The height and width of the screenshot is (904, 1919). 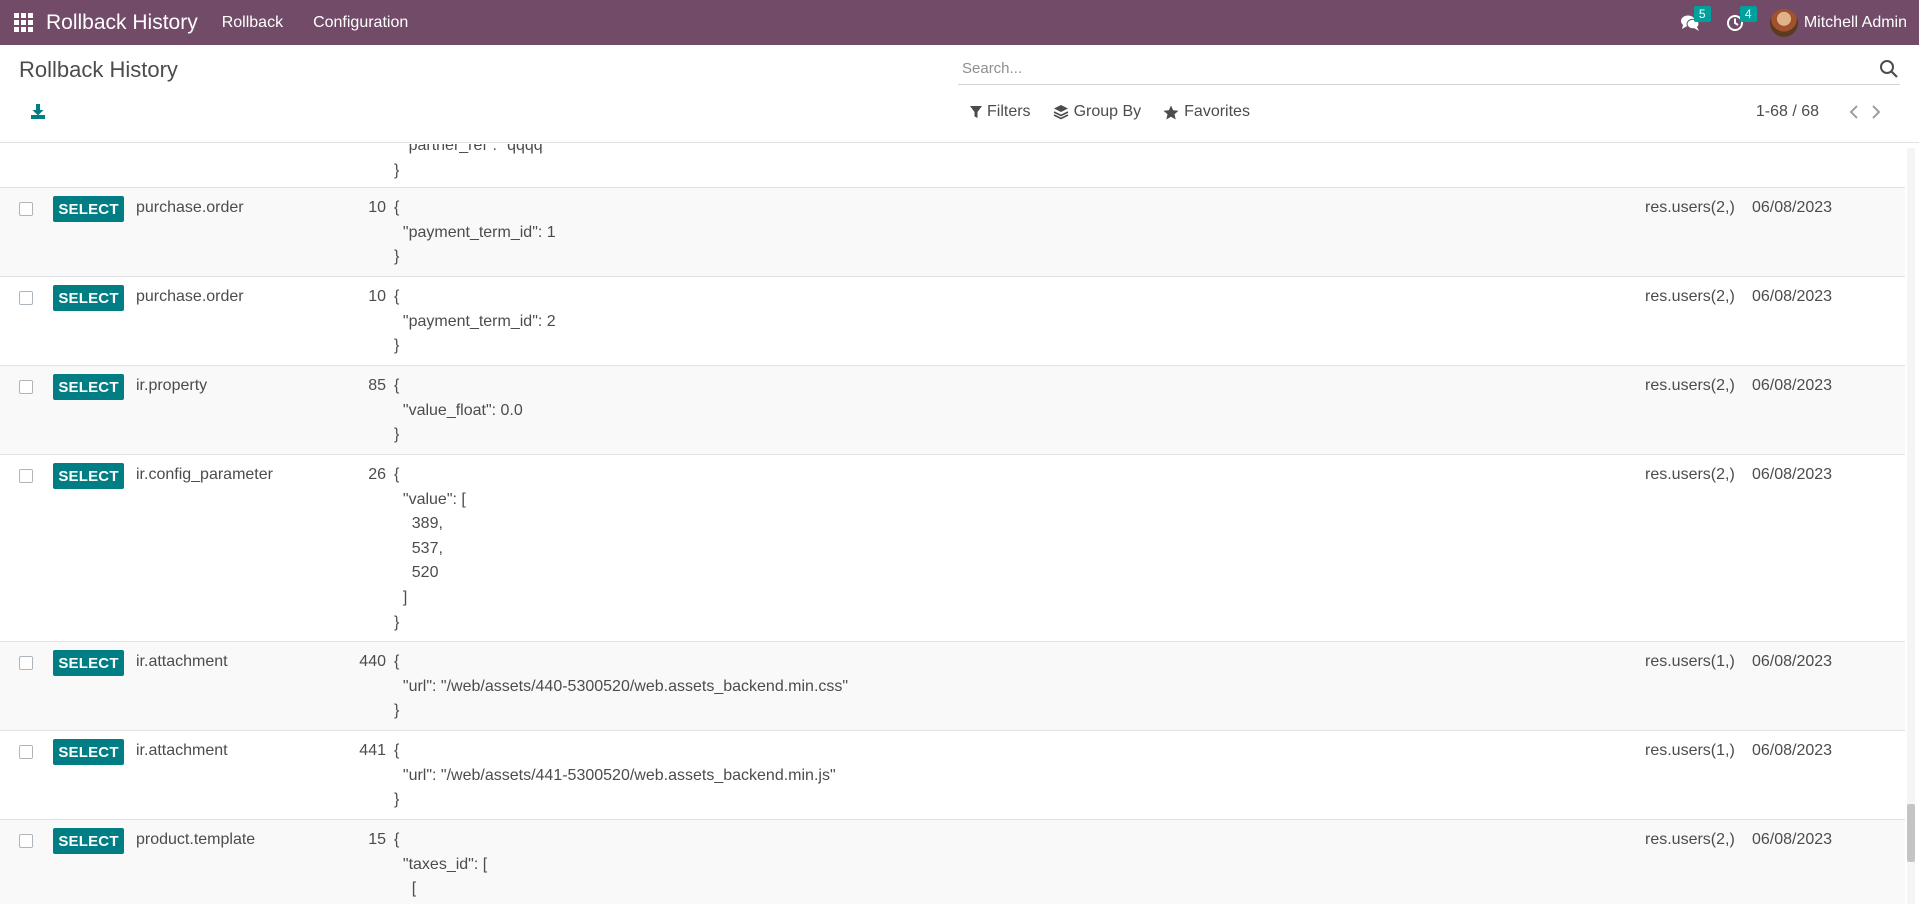 What do you see at coordinates (1418, 68) in the screenshot?
I see `search-input` at bounding box center [1418, 68].